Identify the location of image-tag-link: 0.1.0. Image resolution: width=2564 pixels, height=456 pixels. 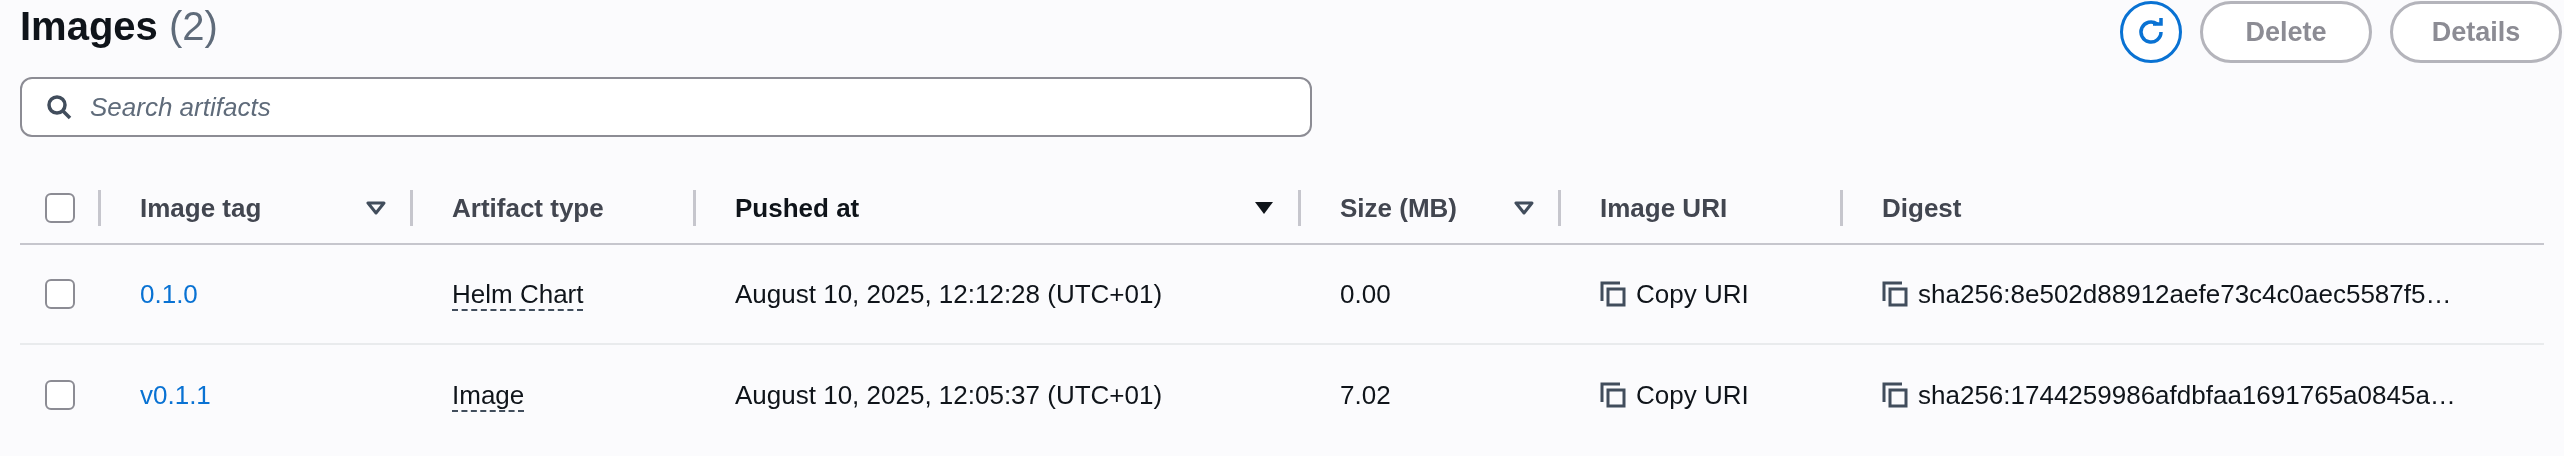
(169, 293).